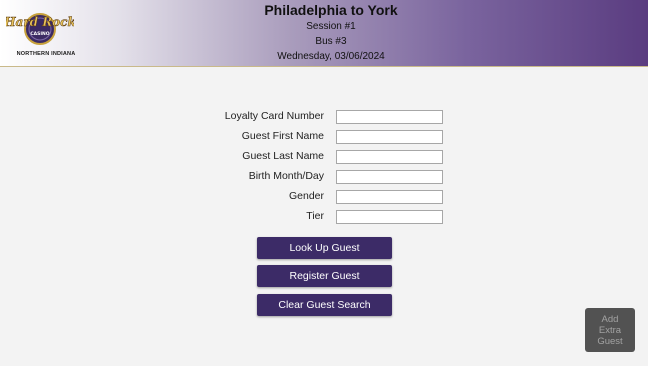 The width and height of the screenshot is (648, 366). What do you see at coordinates (282, 136) in the screenshot?
I see `first-name-label: Guest First Name` at bounding box center [282, 136].